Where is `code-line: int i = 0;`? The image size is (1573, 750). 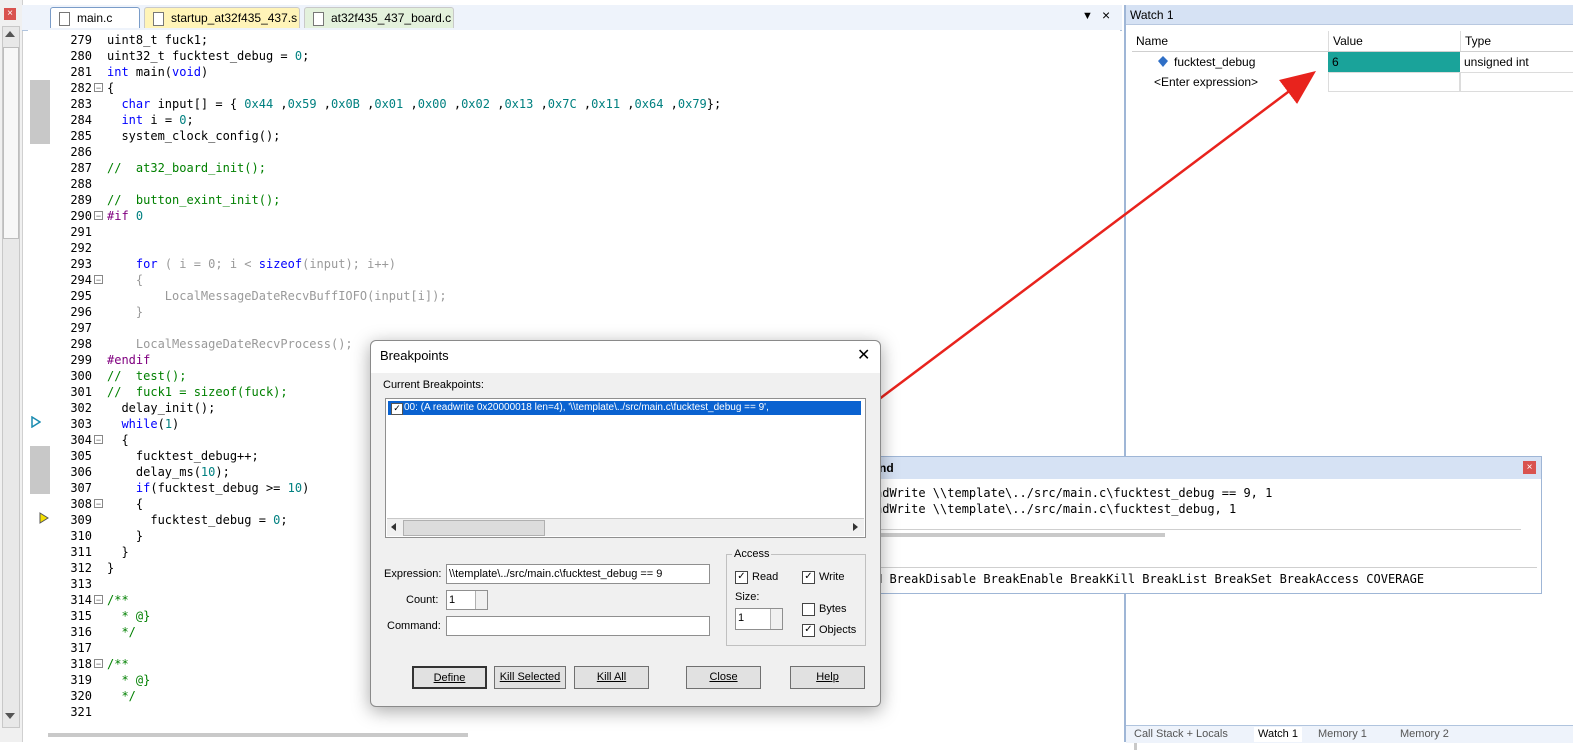 code-line: int i = 0; is located at coordinates (150, 120).